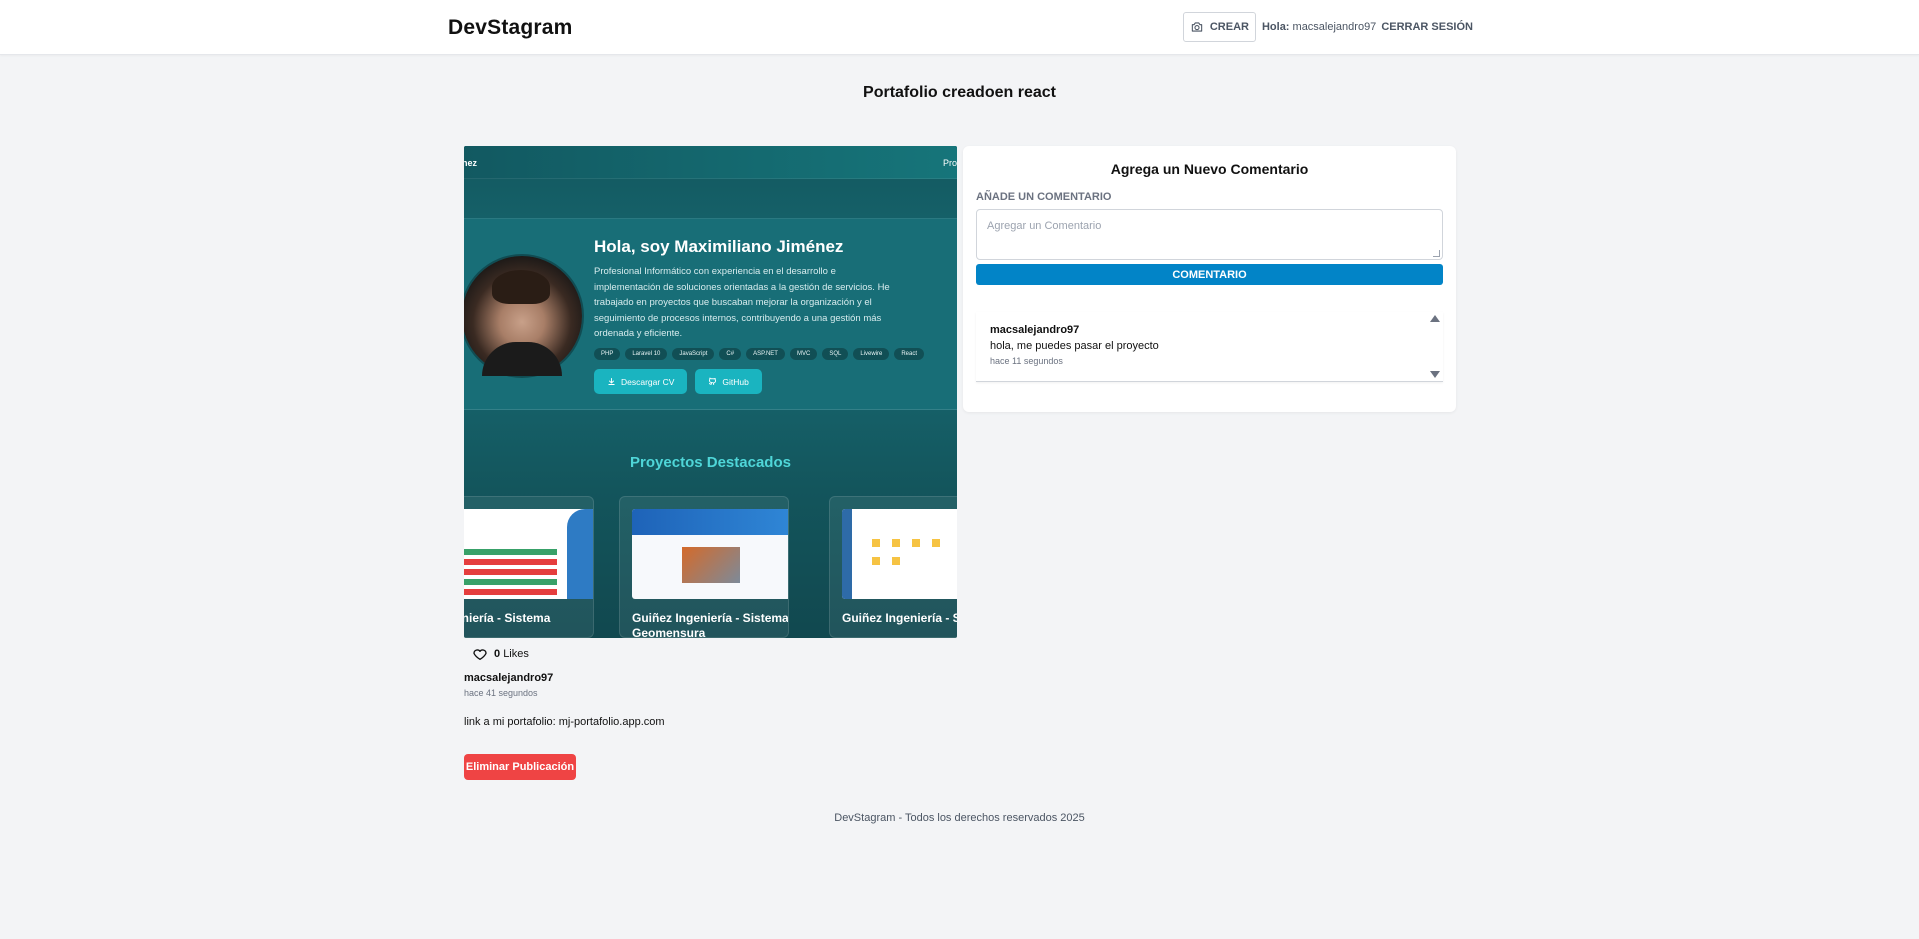  Describe the element at coordinates (1436, 253) in the screenshot. I see `resize-handle-icon` at that location.